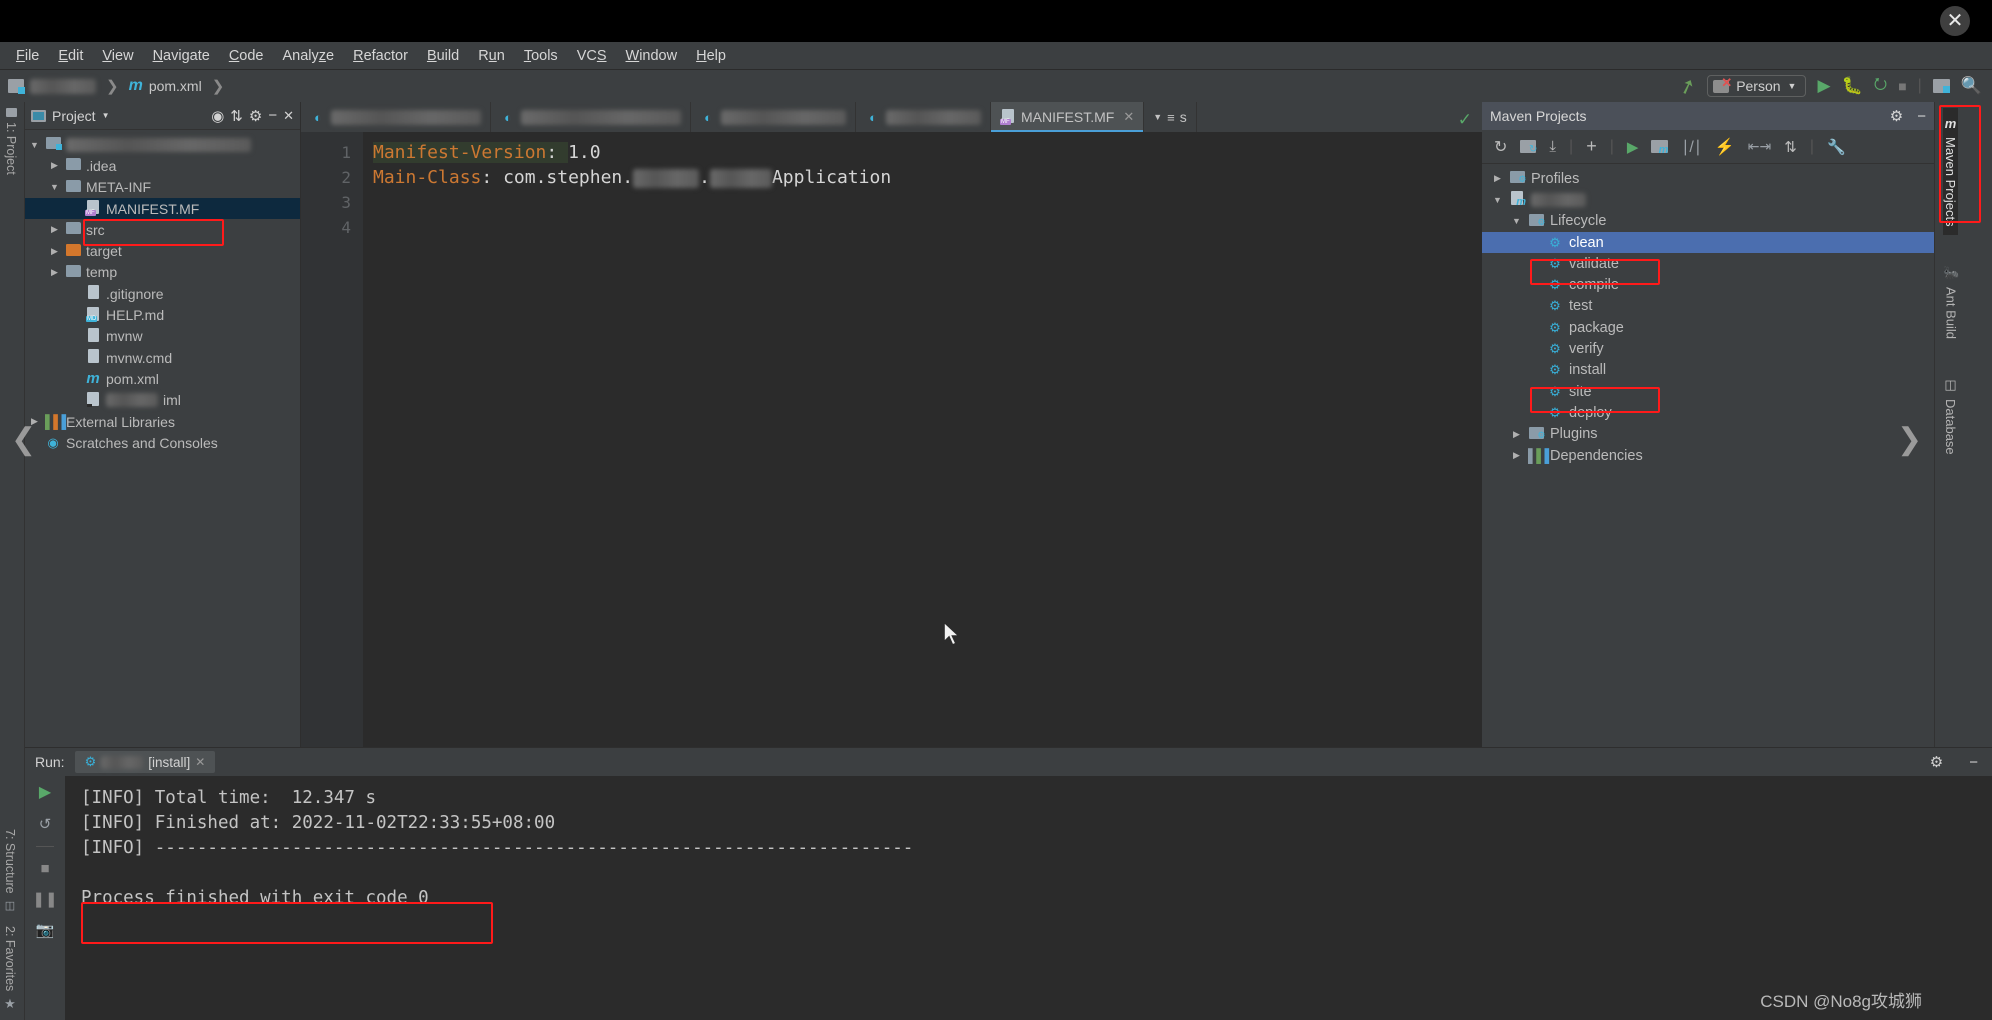 Image resolution: width=1992 pixels, height=1020 pixels. What do you see at coordinates (309, 56) in the screenshot?
I see `menu-item-analyze: Analyze` at bounding box center [309, 56].